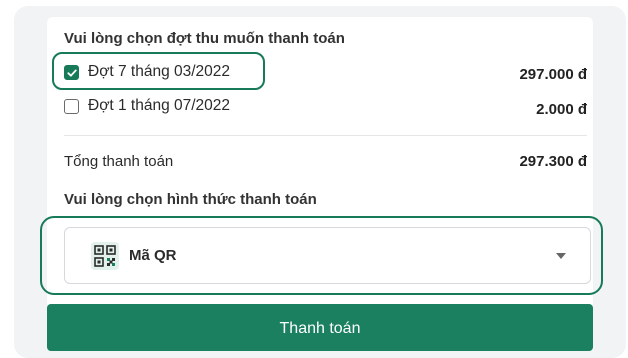 Image resolution: width=628 pixels, height=358 pixels. What do you see at coordinates (159, 71) in the screenshot?
I see `installment-1-label: Đợt 7 tháng 03/2022` at bounding box center [159, 71].